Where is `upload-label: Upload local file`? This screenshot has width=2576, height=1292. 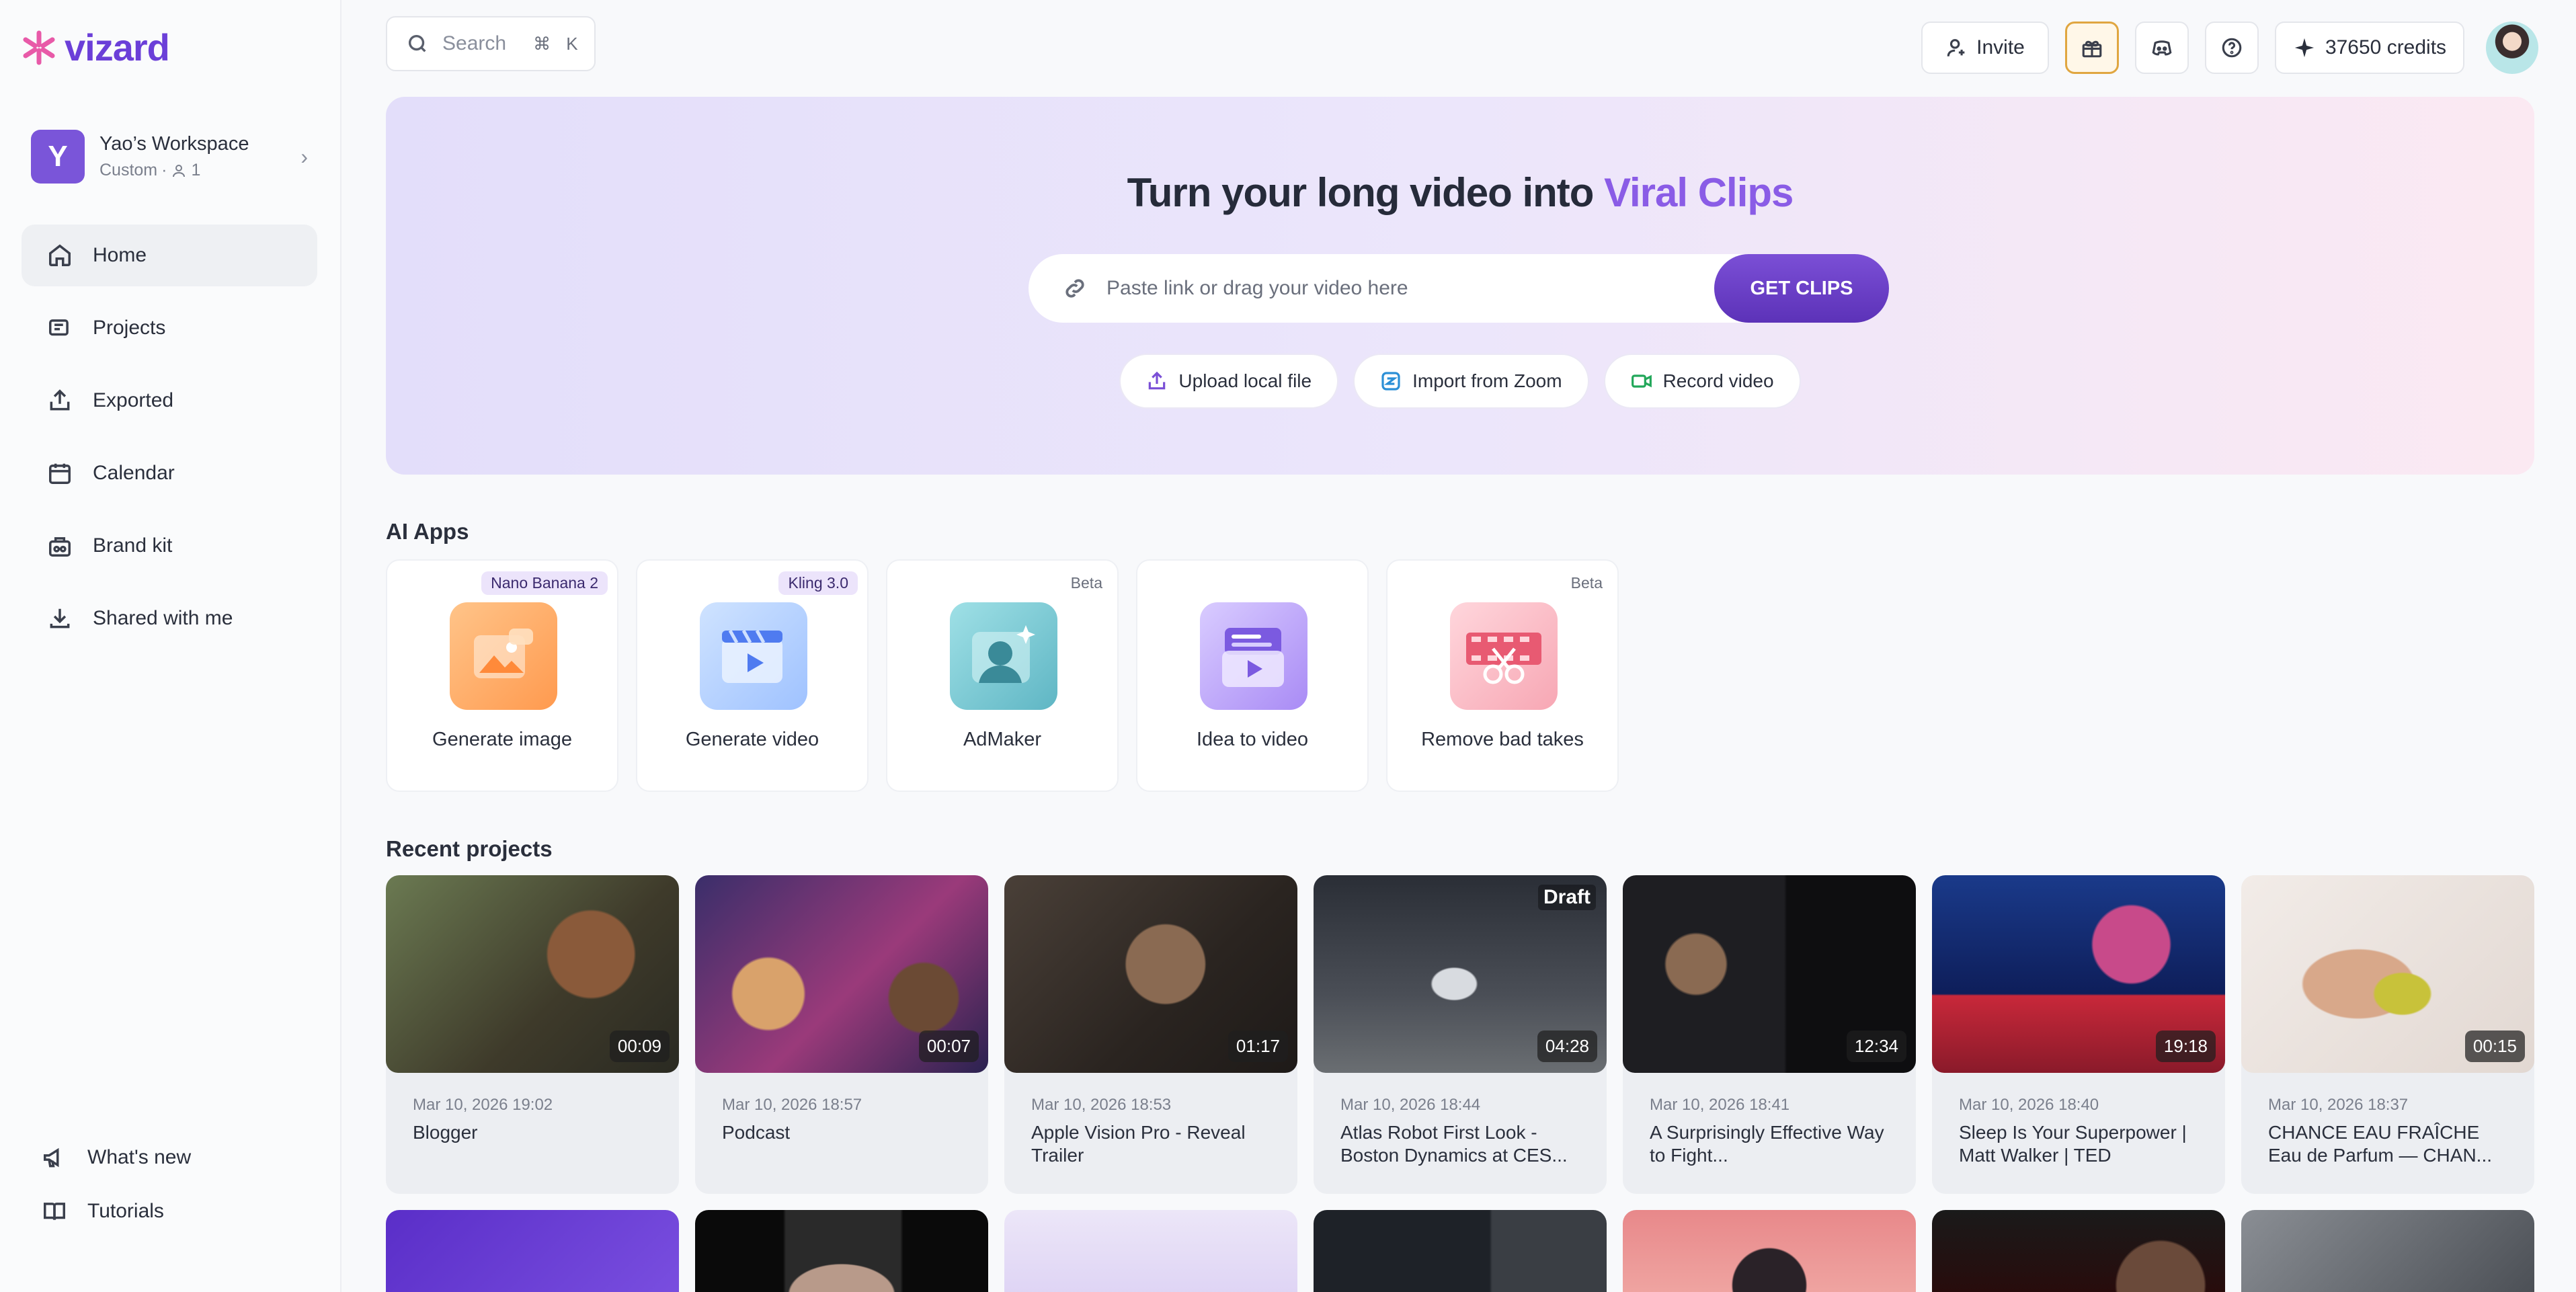
upload-label: Upload local file is located at coordinates (1245, 380).